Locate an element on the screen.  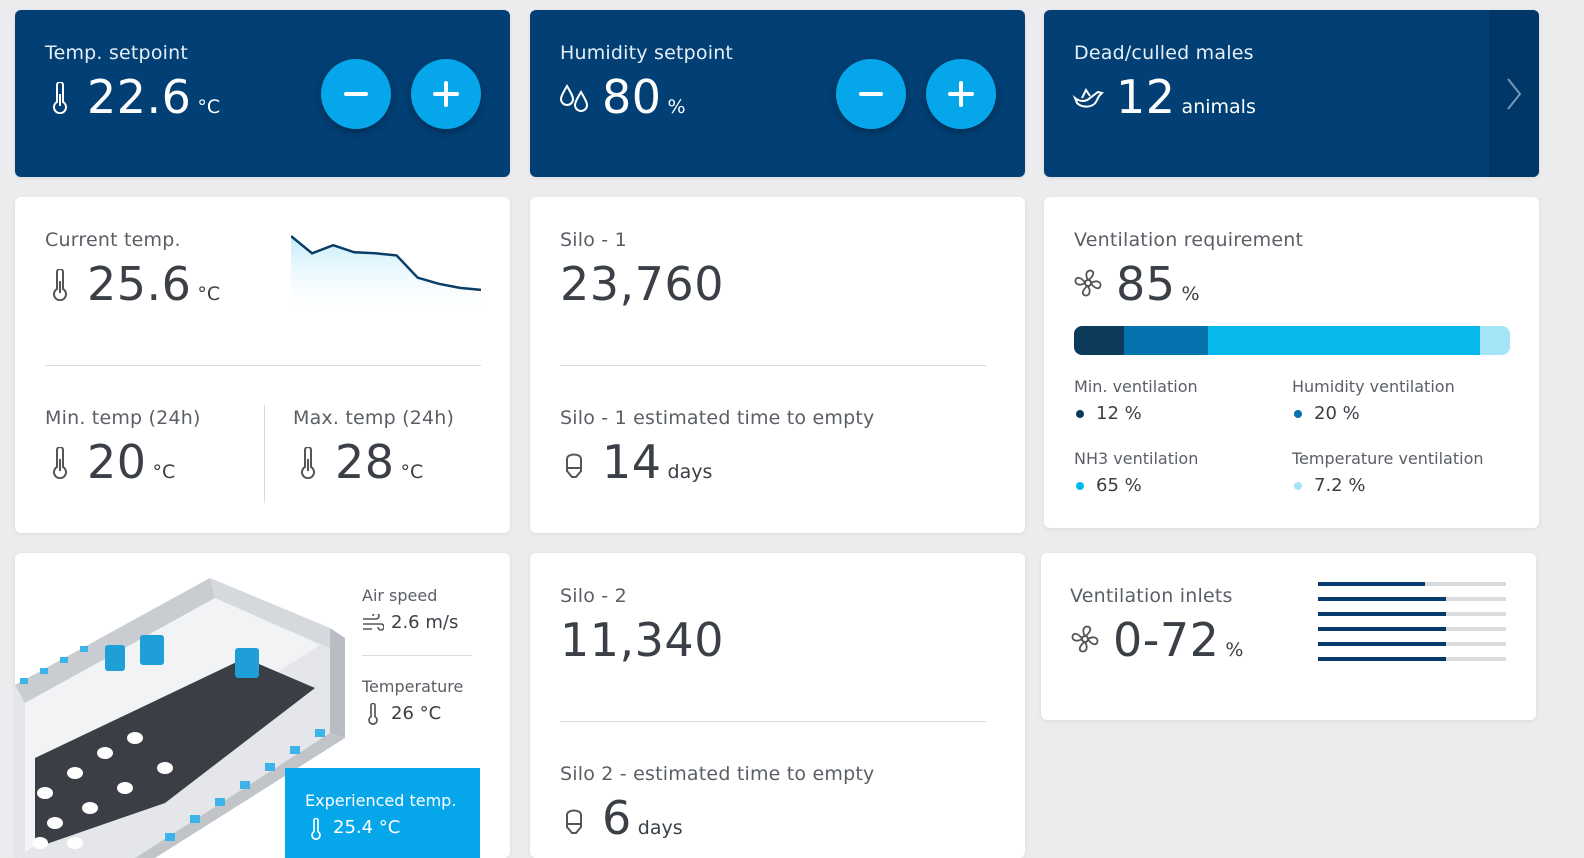
min-temp-value: 20 is located at coordinates (117, 462).